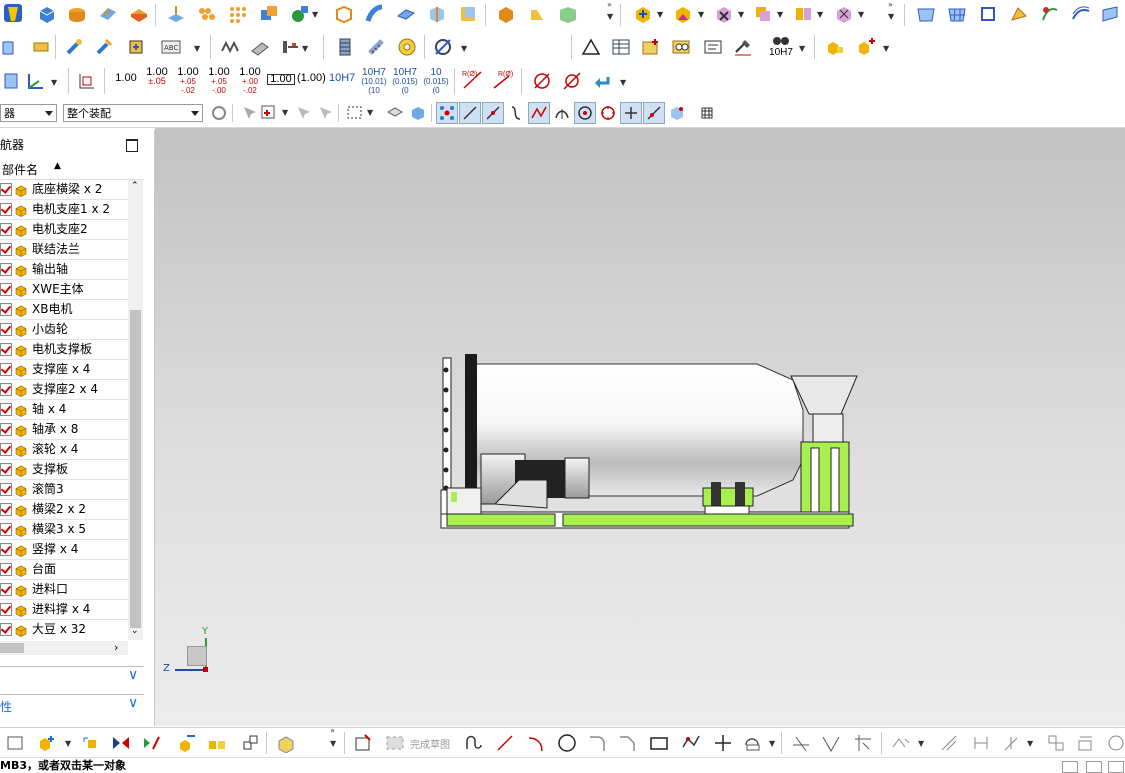 This screenshot has width=1125, height=773. I want to click on array-icon, so click(238, 14).